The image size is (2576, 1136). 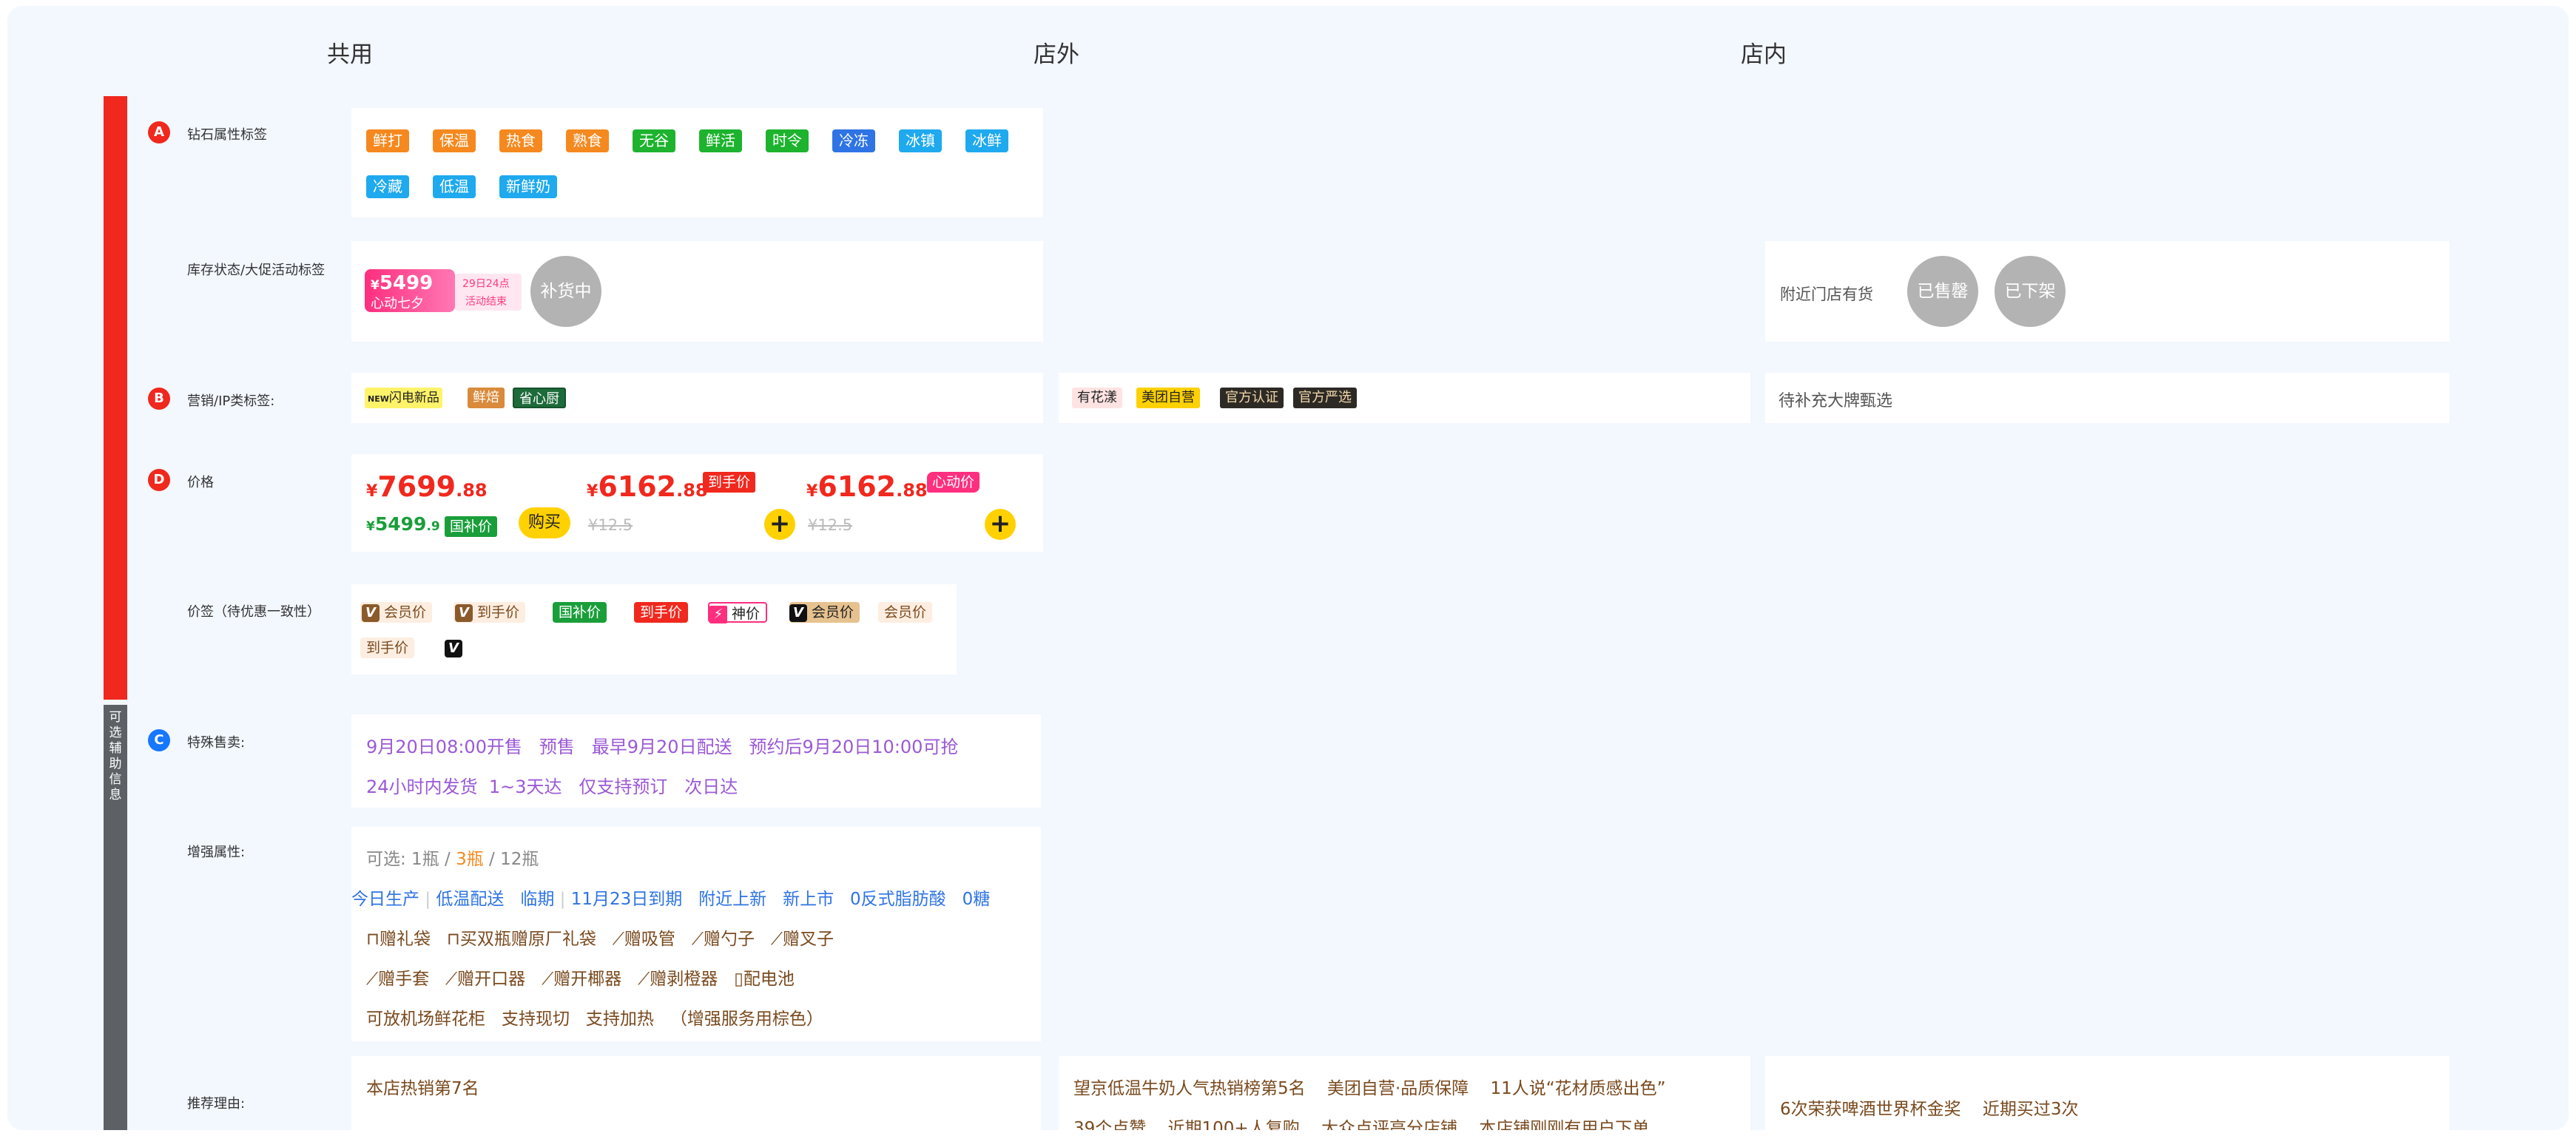 What do you see at coordinates (824, 612) in the screenshot?
I see `black-member-price-tag: V 会员价` at bounding box center [824, 612].